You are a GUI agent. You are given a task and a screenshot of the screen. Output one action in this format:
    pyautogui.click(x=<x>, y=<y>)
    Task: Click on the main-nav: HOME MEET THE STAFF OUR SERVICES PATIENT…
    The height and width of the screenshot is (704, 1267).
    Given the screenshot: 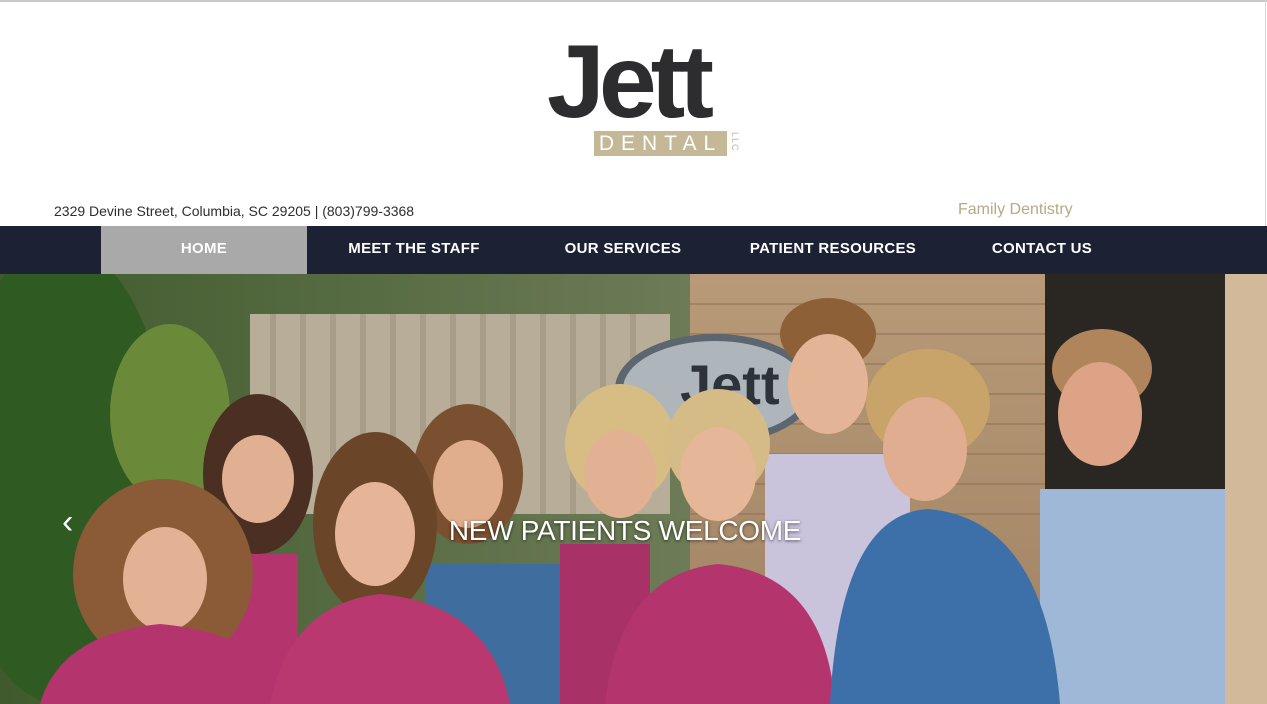 What is the action you would take?
    pyautogui.click(x=633, y=250)
    